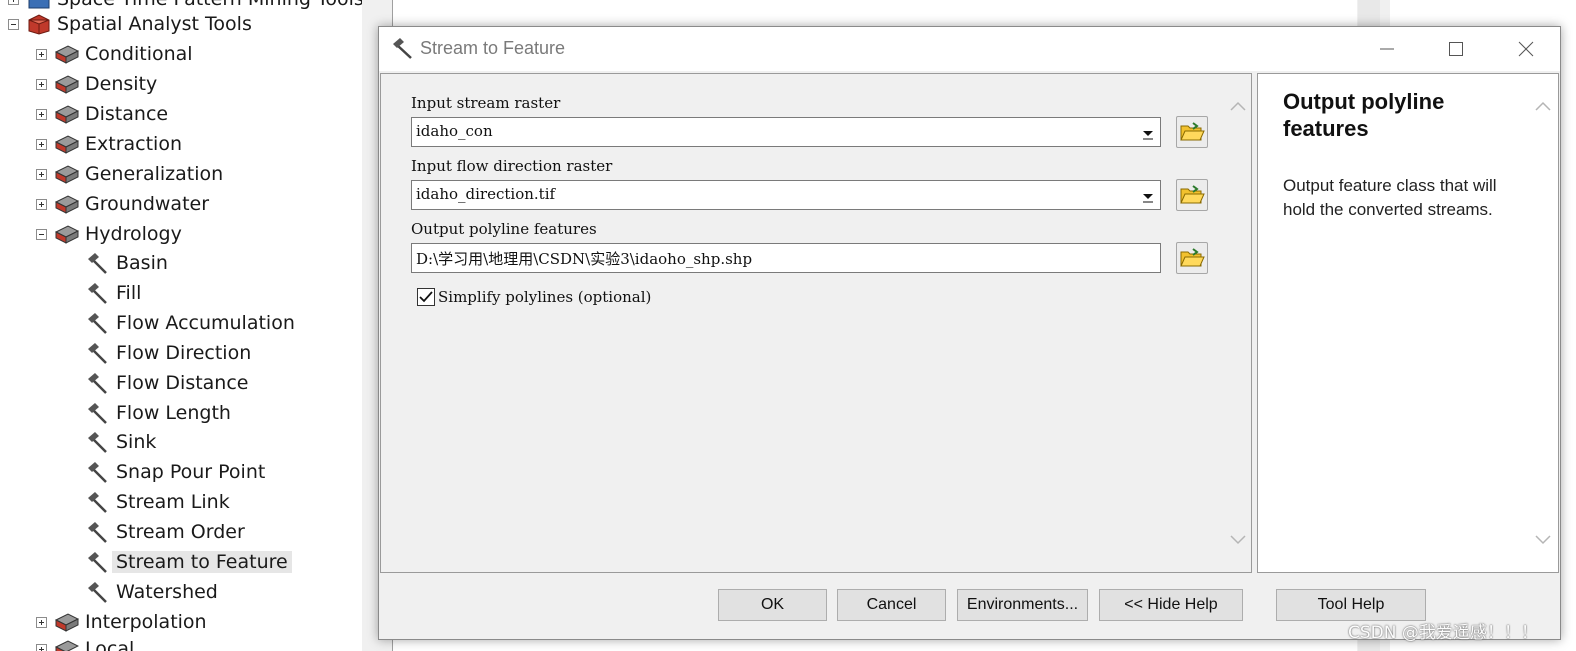  Describe the element at coordinates (158, 413) in the screenshot. I see `tree-item-tool: Flow Length` at that location.